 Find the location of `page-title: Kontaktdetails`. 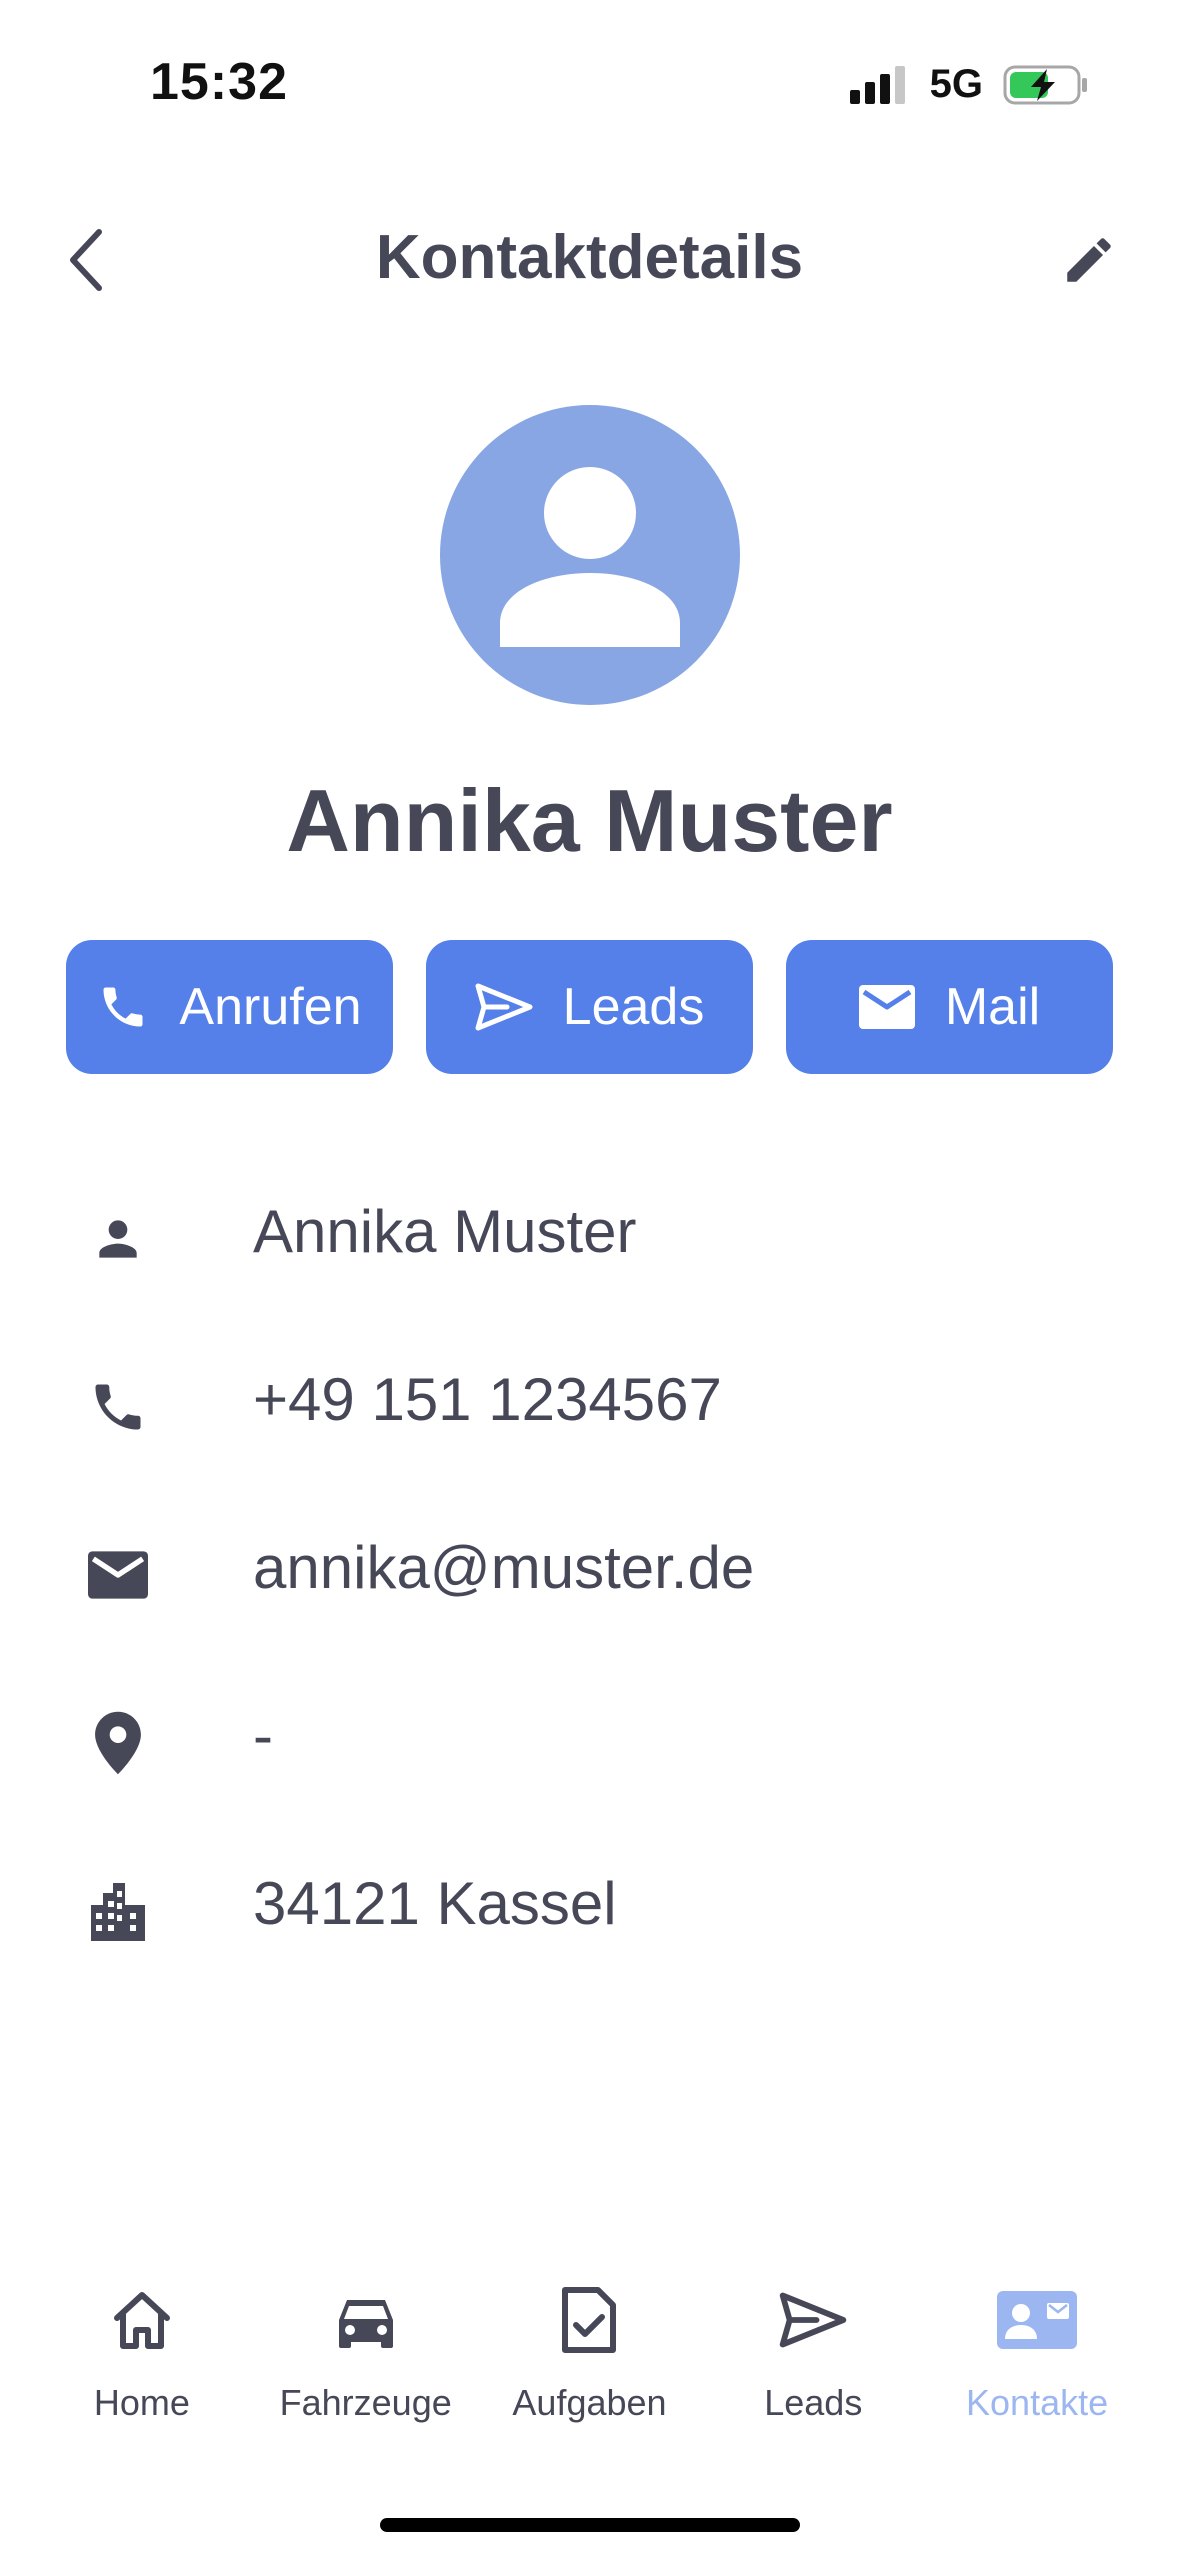

page-title: Kontaktdetails is located at coordinates (589, 257).